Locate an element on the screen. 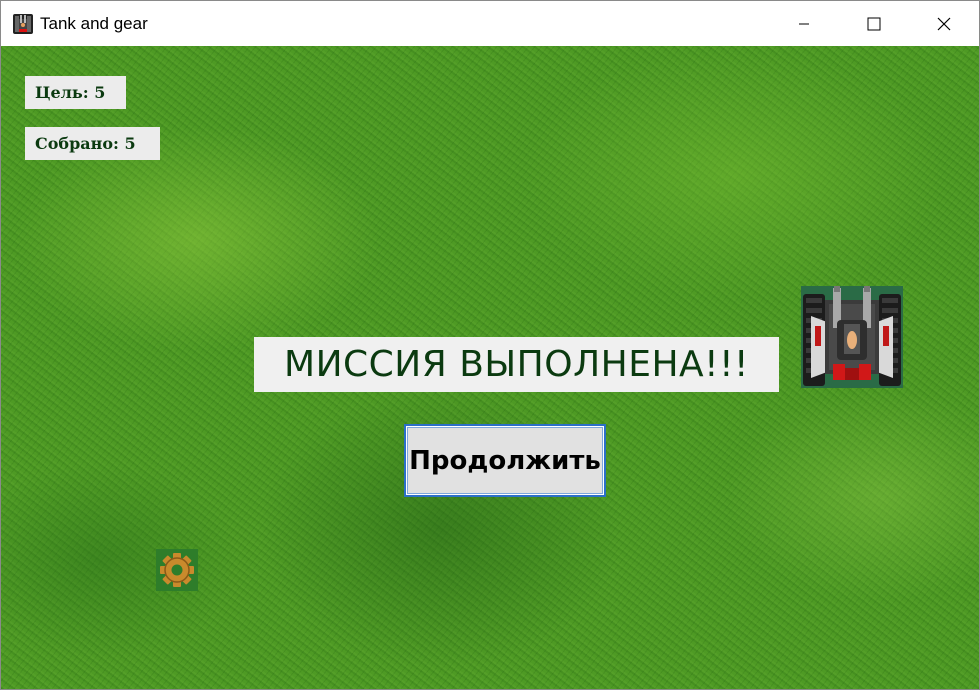 This screenshot has width=980, height=690. goal-counter: Цель: 5 is located at coordinates (75, 92).